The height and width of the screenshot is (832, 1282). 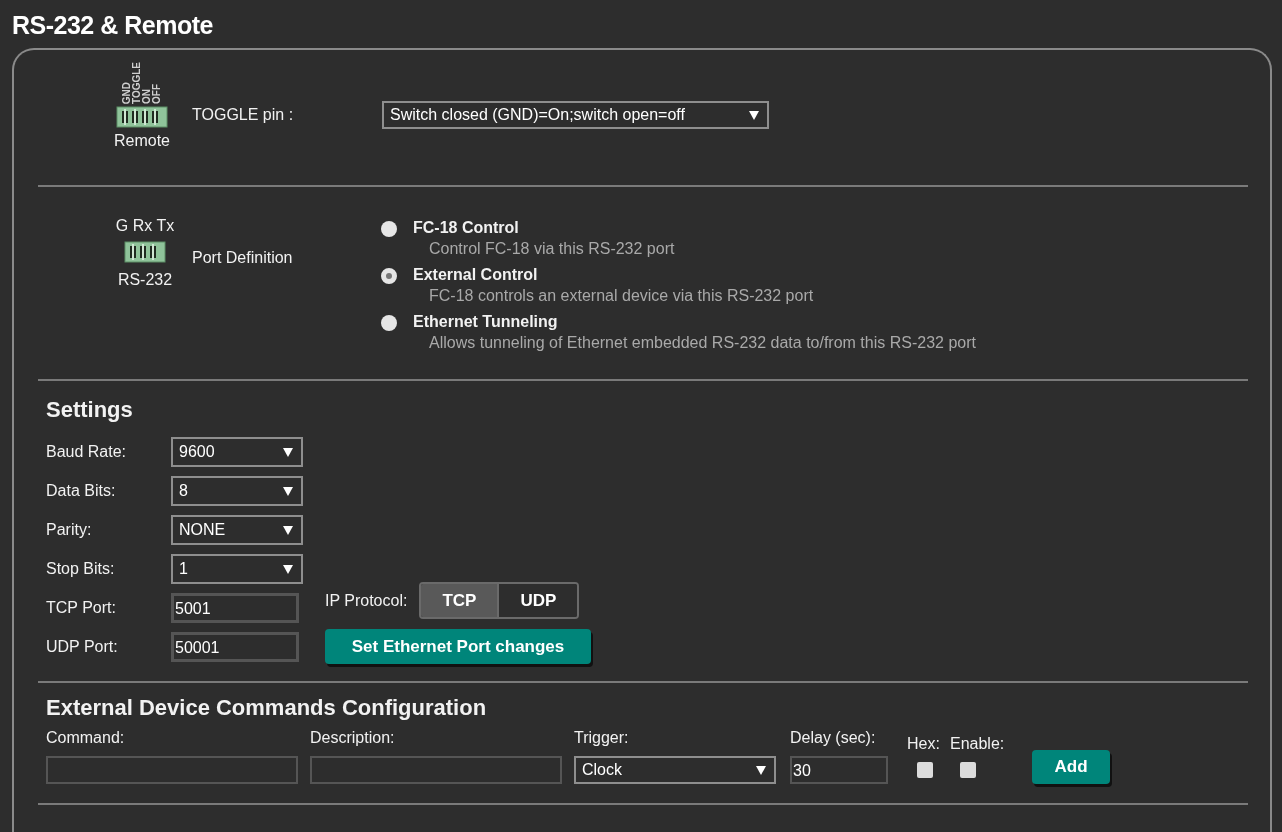 What do you see at coordinates (476, 275) in the screenshot?
I see `option-label: External Control` at bounding box center [476, 275].